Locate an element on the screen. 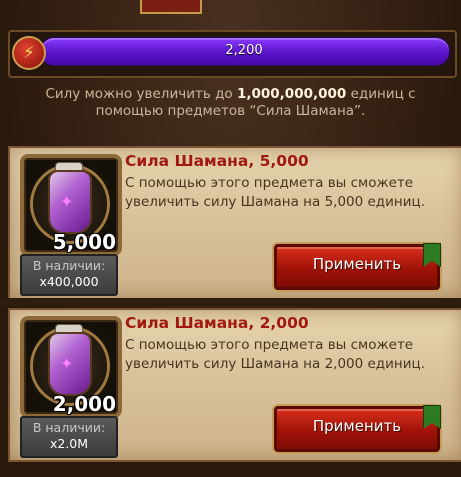 The image size is (461, 477). card-divider is located at coordinates (230, 302).